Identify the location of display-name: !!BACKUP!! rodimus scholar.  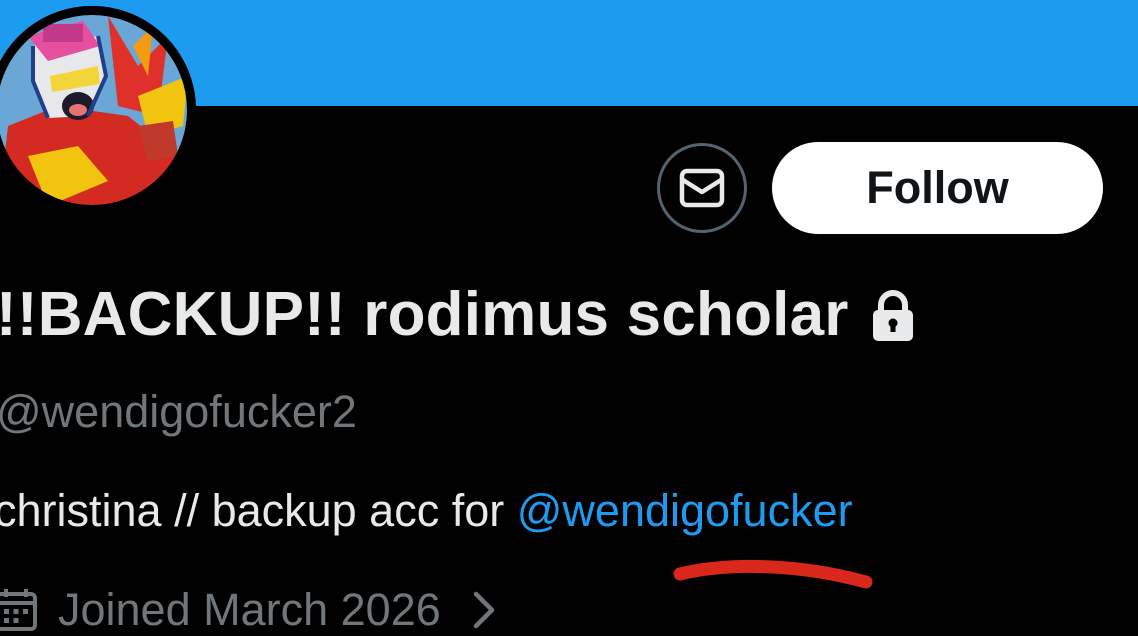
(424, 314).